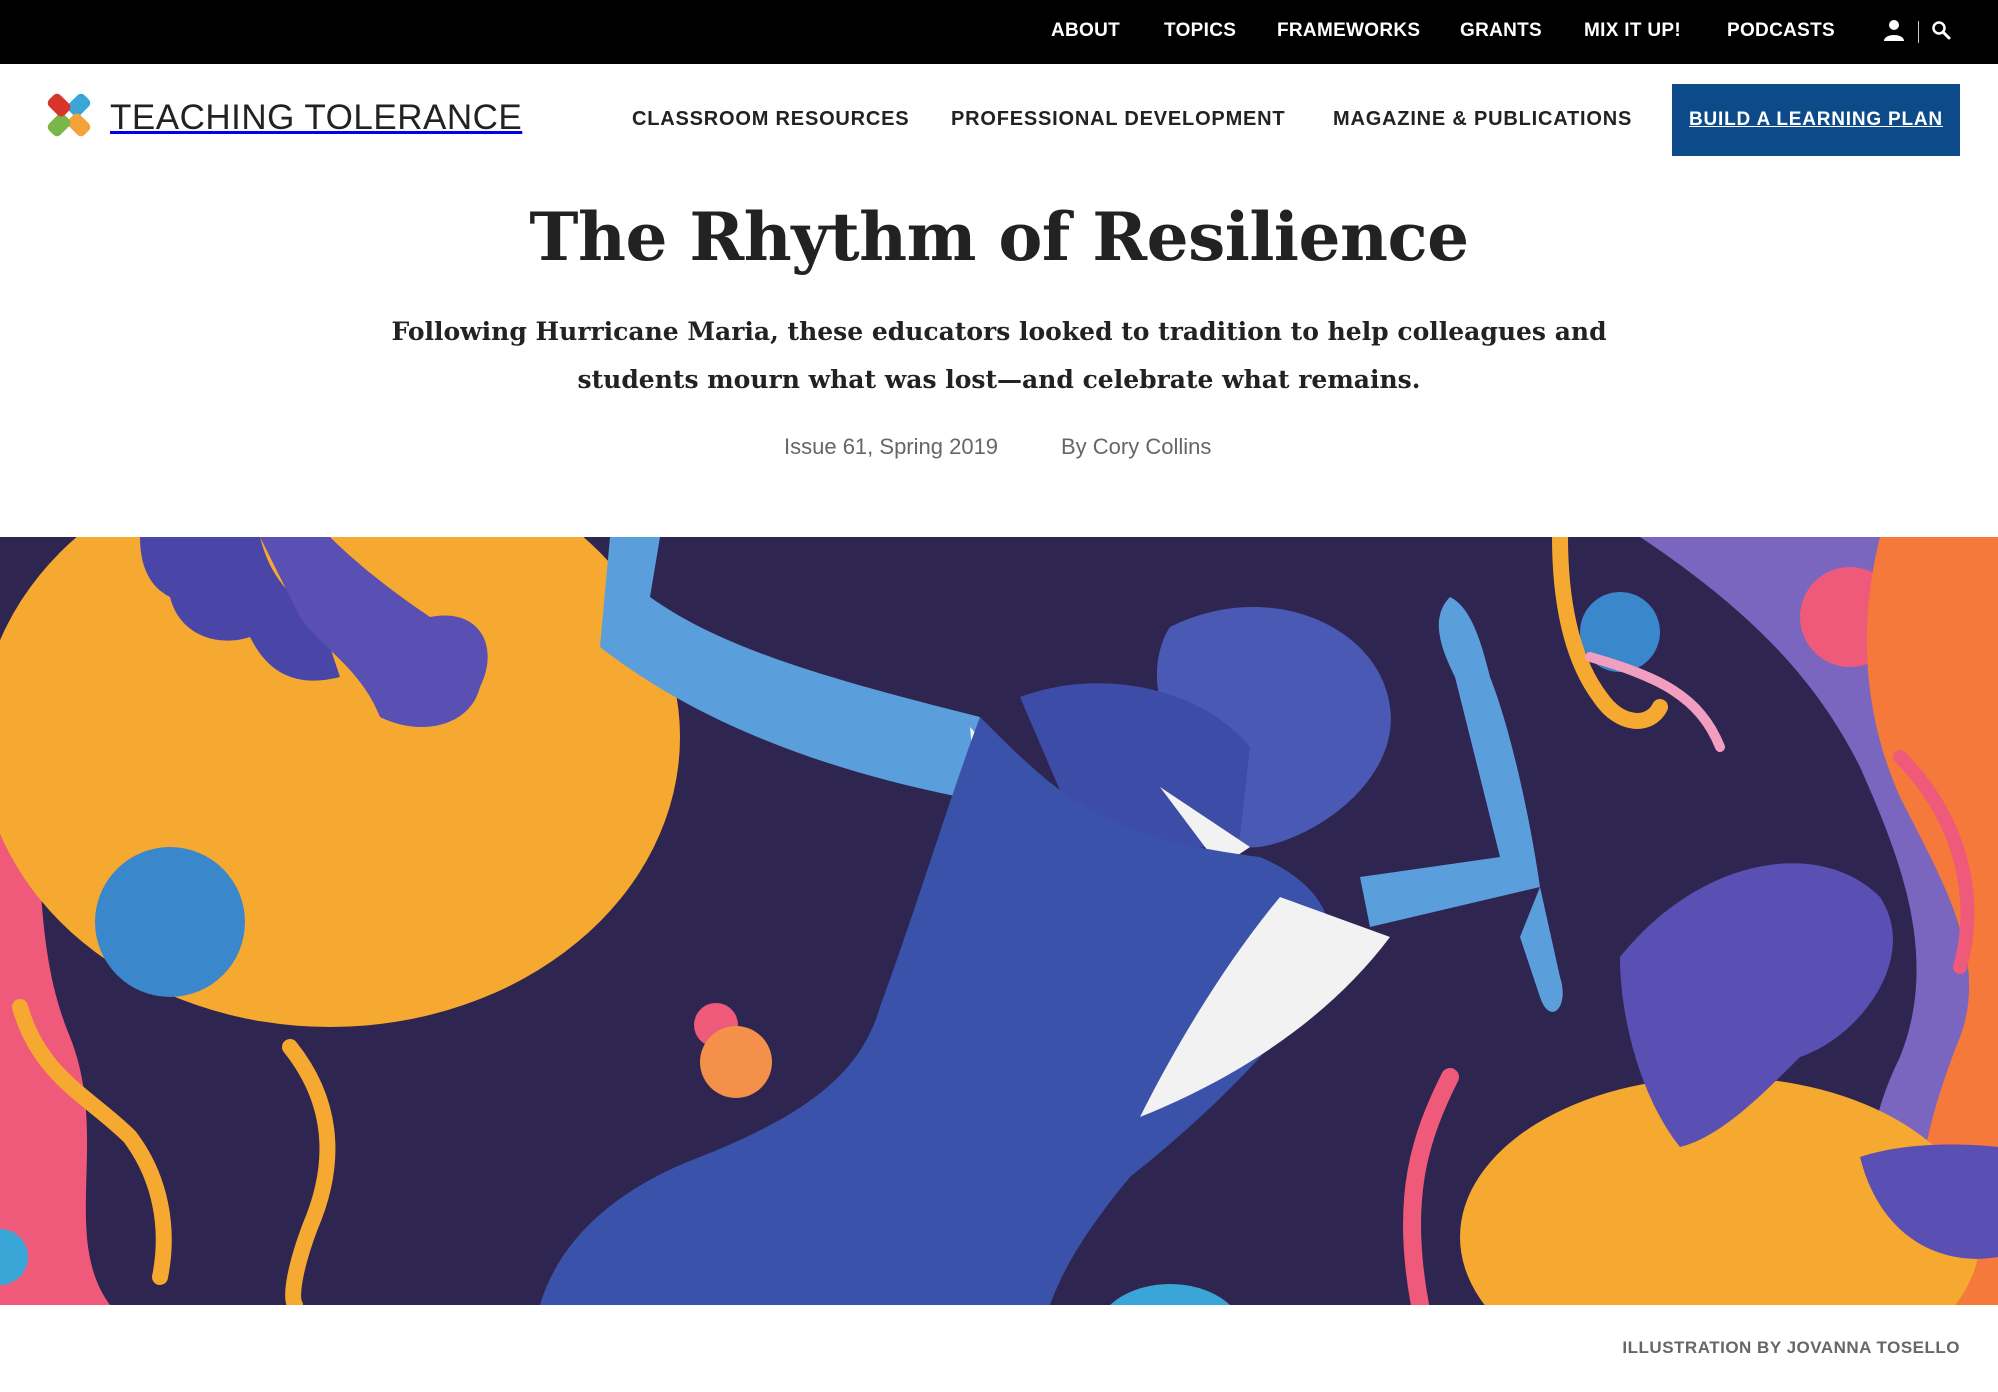 This screenshot has height=1392, width=1998. I want to click on image-credit: ILLUSTRATION BY JOVANNA TOSELLO, so click(1791, 1347).